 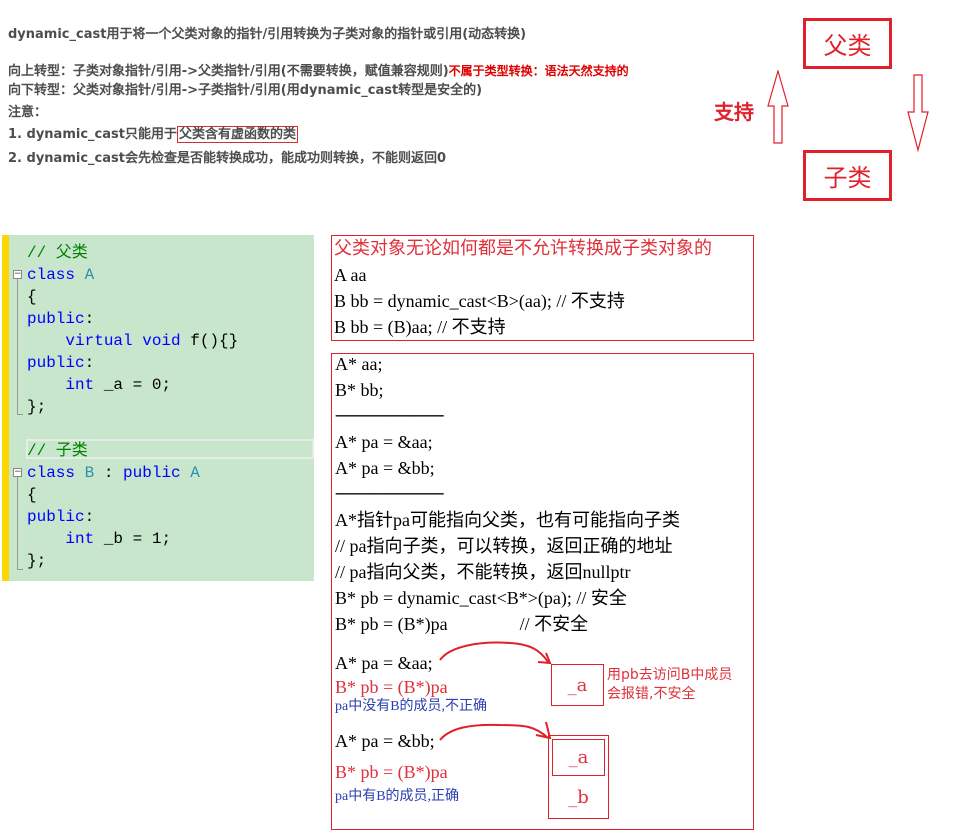 I want to click on code-public-3: public:, so click(x=60, y=517).